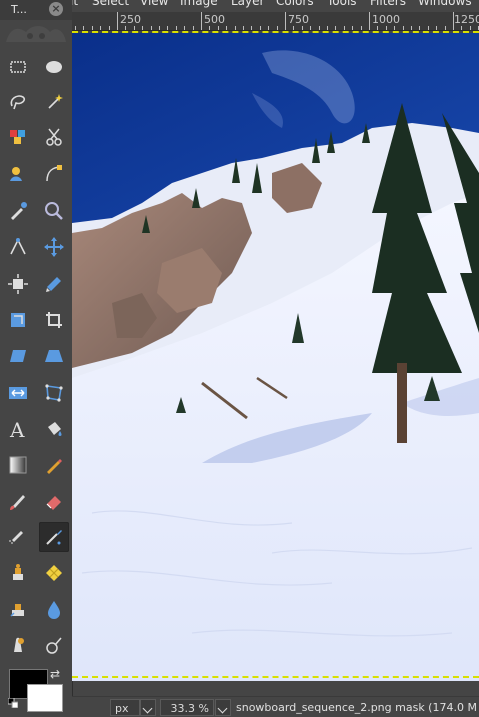 Image resolution: width=479 pixels, height=717 pixels. I want to click on scissors-select-tool-icon, so click(54, 137).